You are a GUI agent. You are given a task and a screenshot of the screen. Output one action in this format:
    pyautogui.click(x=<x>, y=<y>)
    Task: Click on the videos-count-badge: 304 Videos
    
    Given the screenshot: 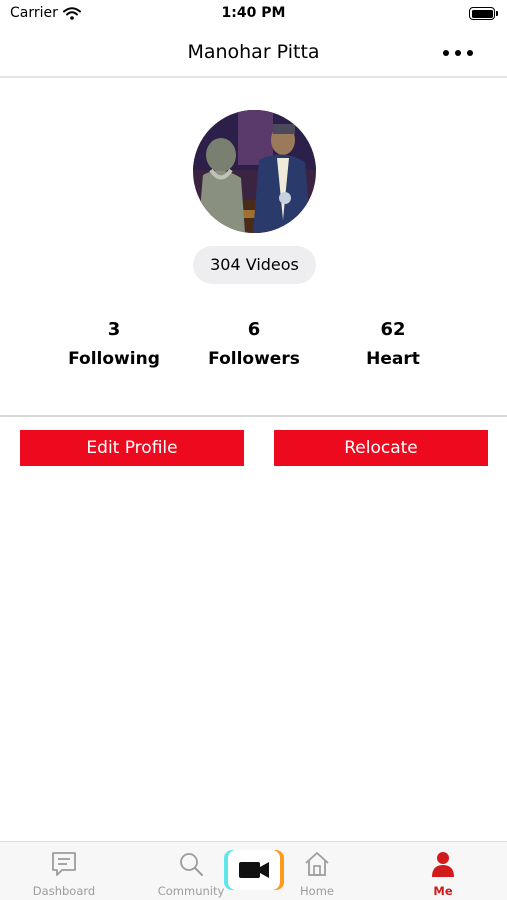 What is the action you would take?
    pyautogui.click(x=254, y=265)
    